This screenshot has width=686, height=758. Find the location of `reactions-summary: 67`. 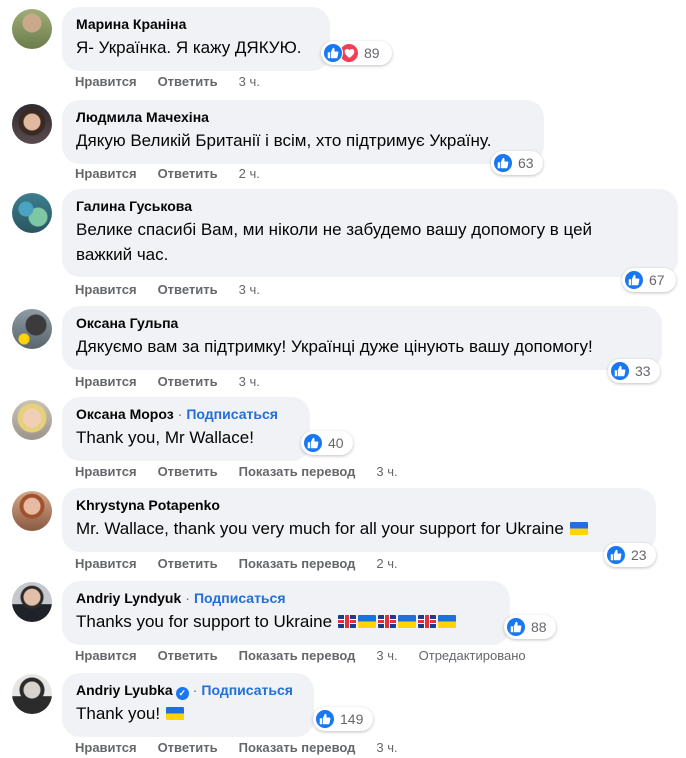

reactions-summary: 67 is located at coordinates (649, 280).